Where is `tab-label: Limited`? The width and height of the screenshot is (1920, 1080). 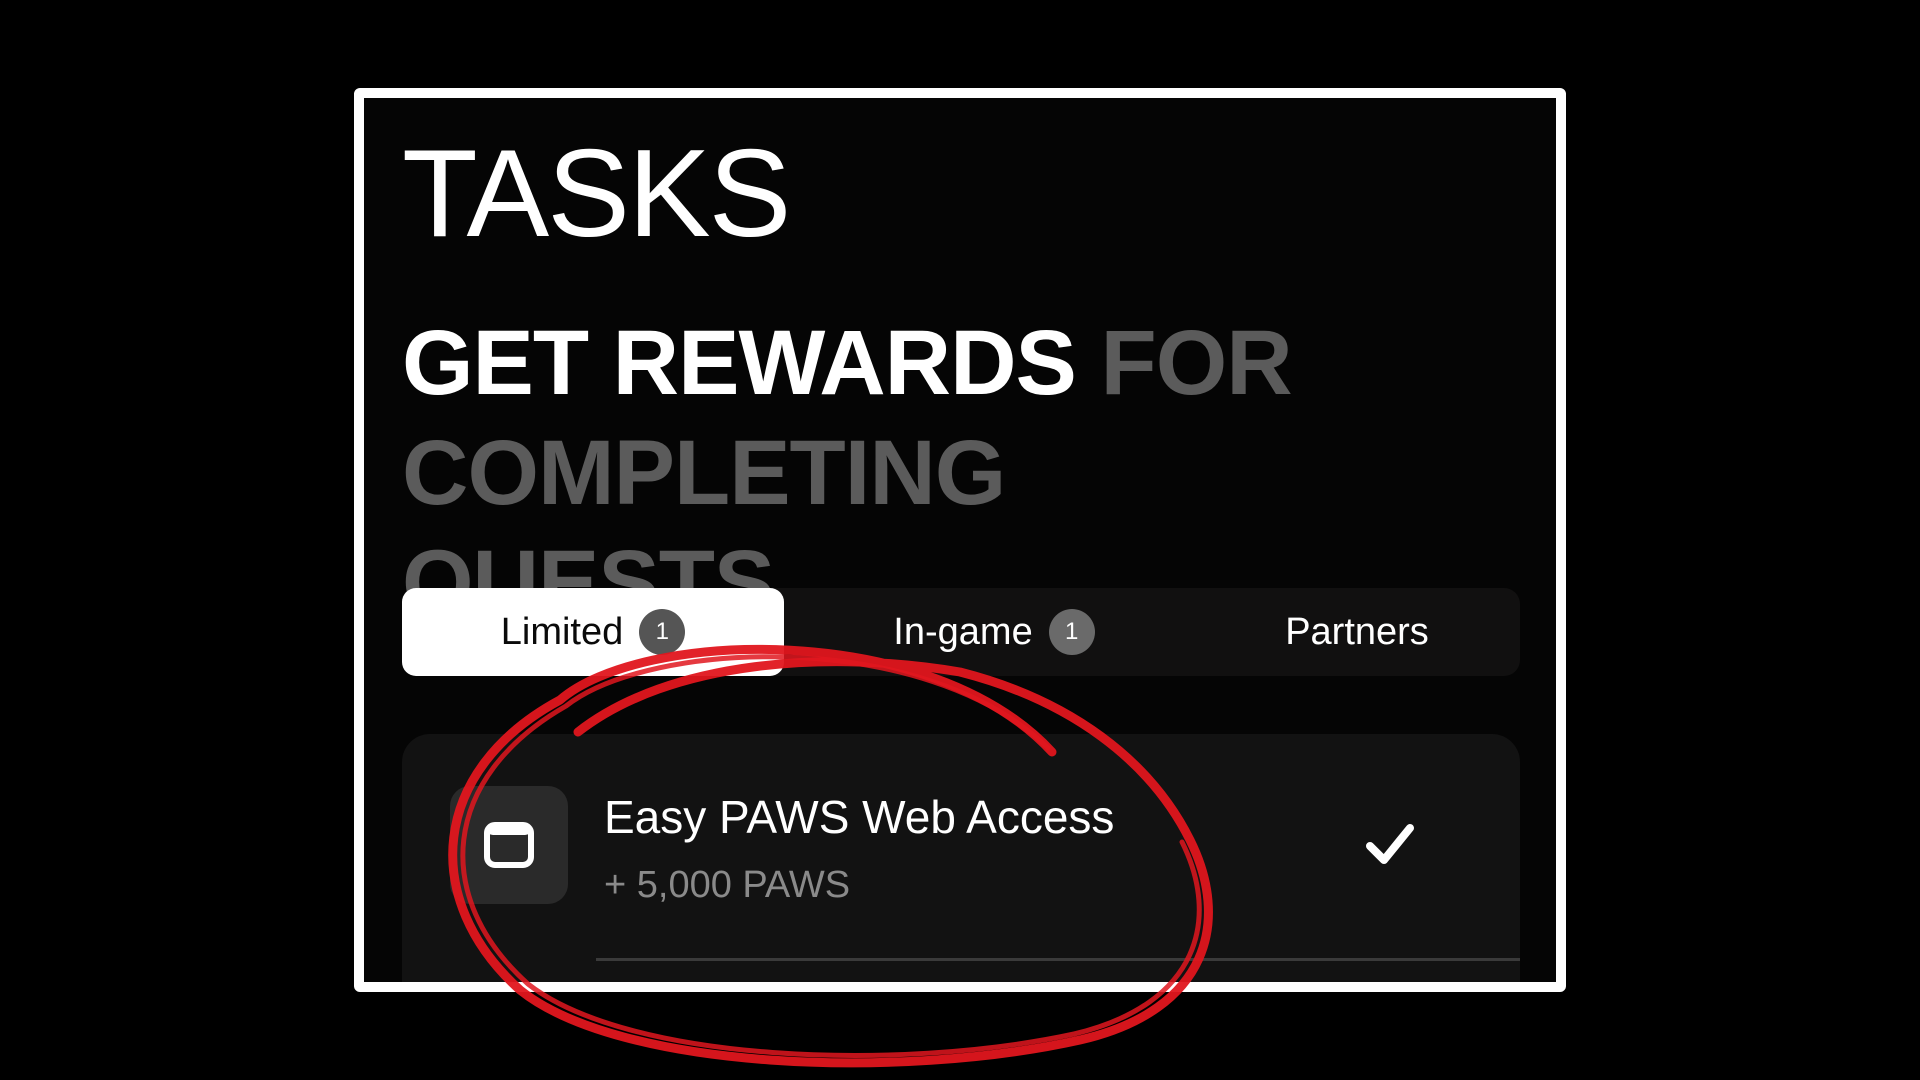 tab-label: Limited is located at coordinates (562, 631).